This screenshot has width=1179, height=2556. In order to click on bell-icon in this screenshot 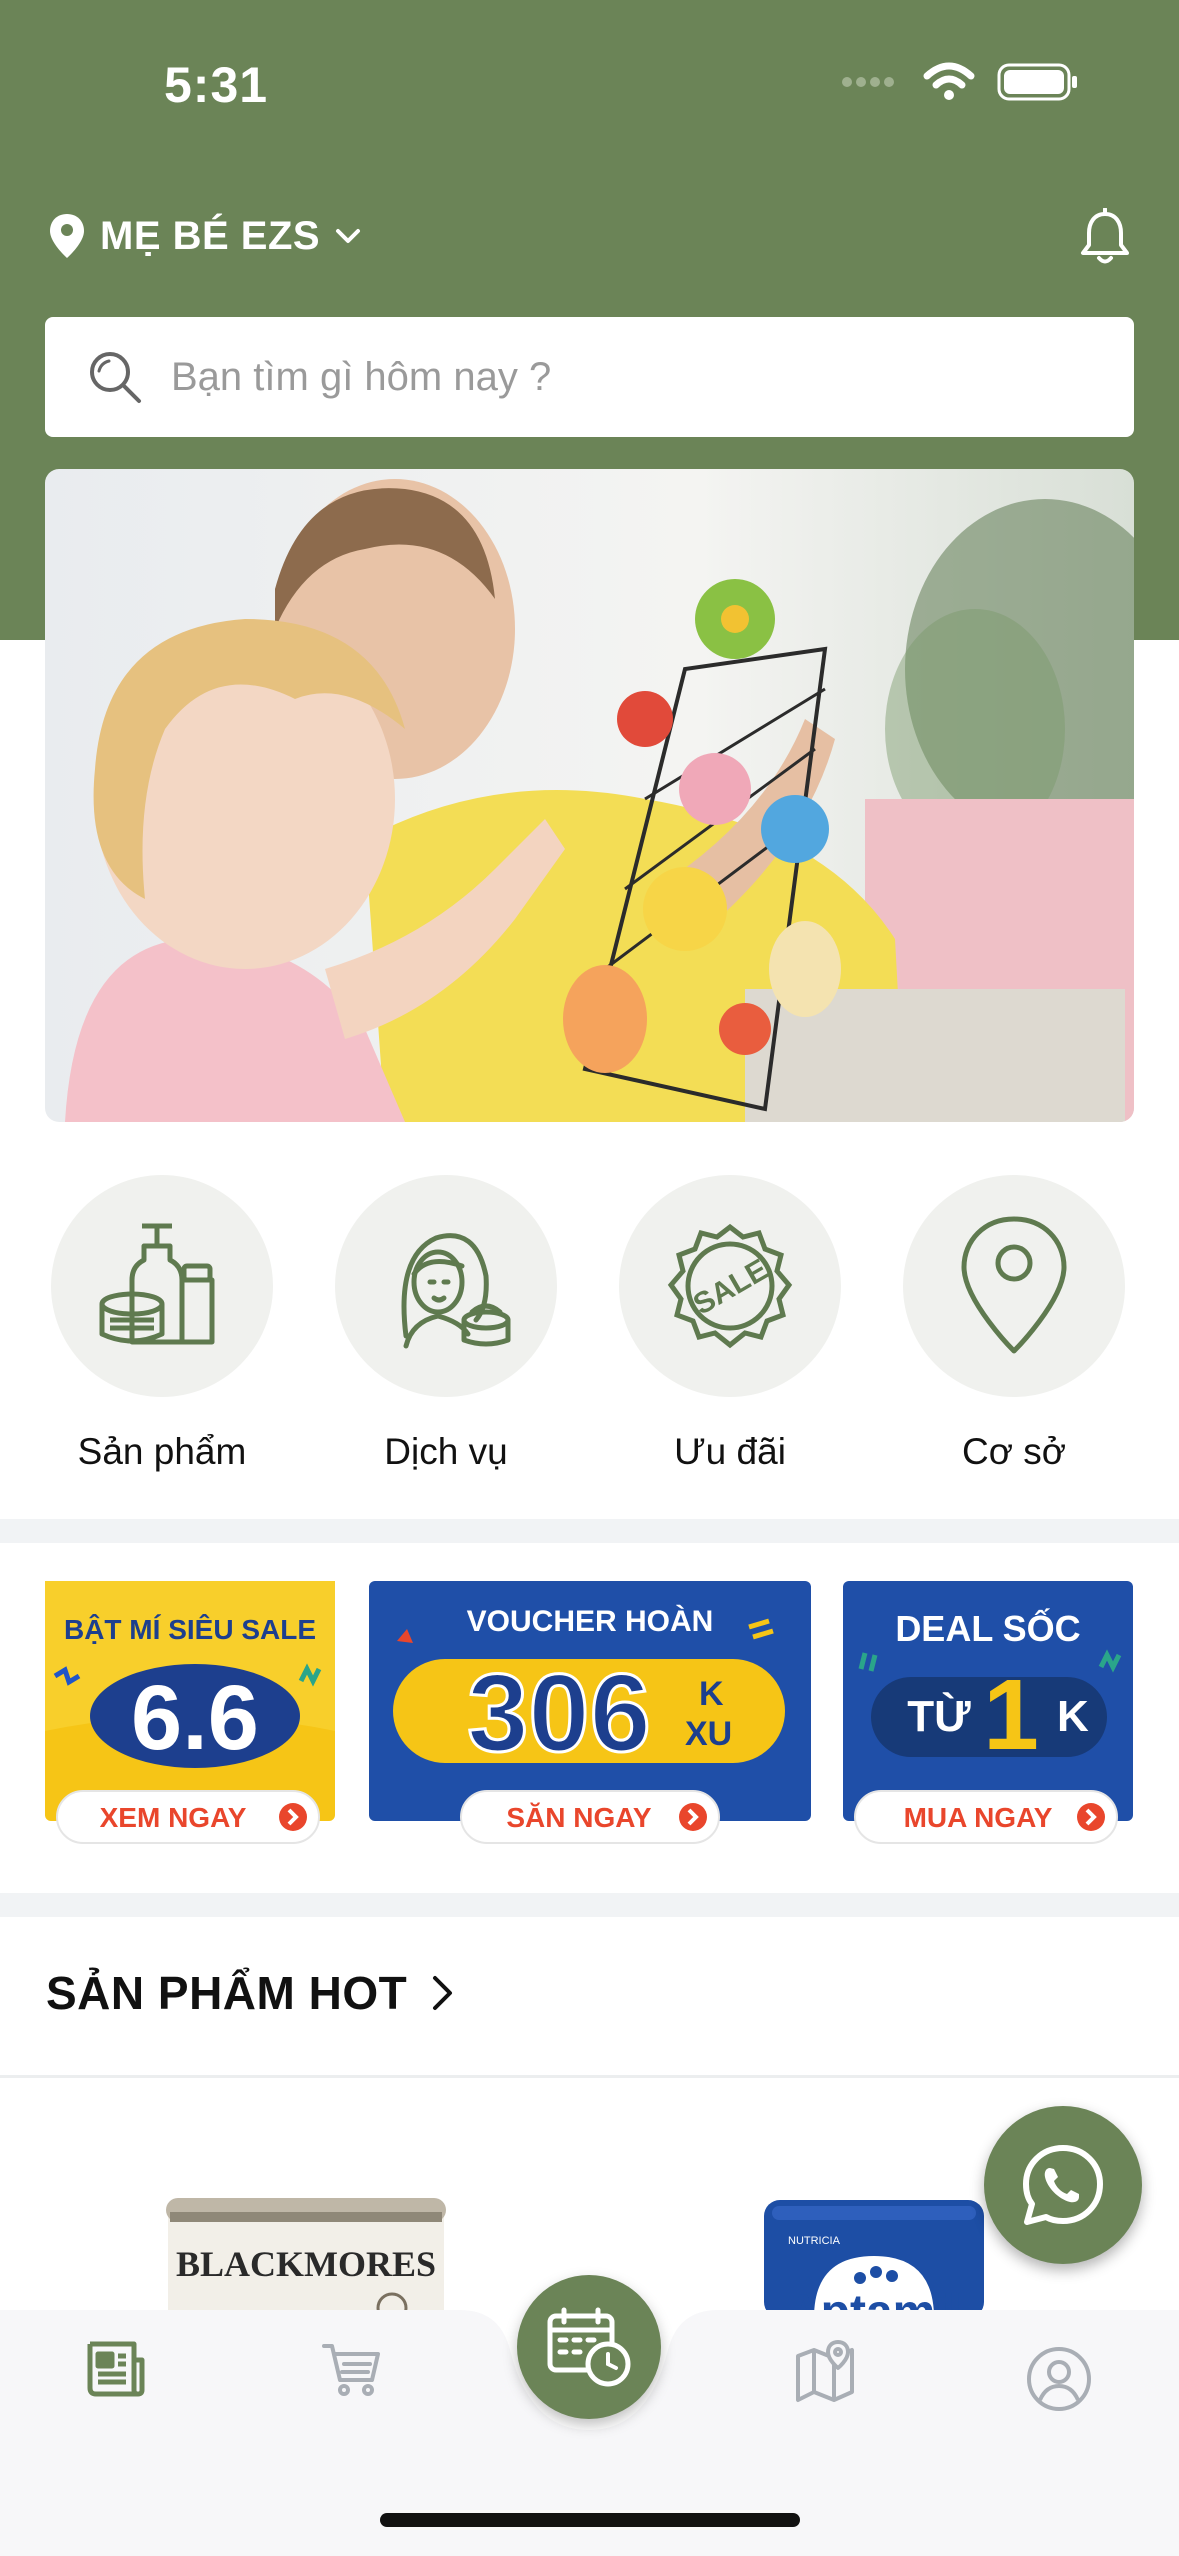, I will do `click(1105, 235)`.